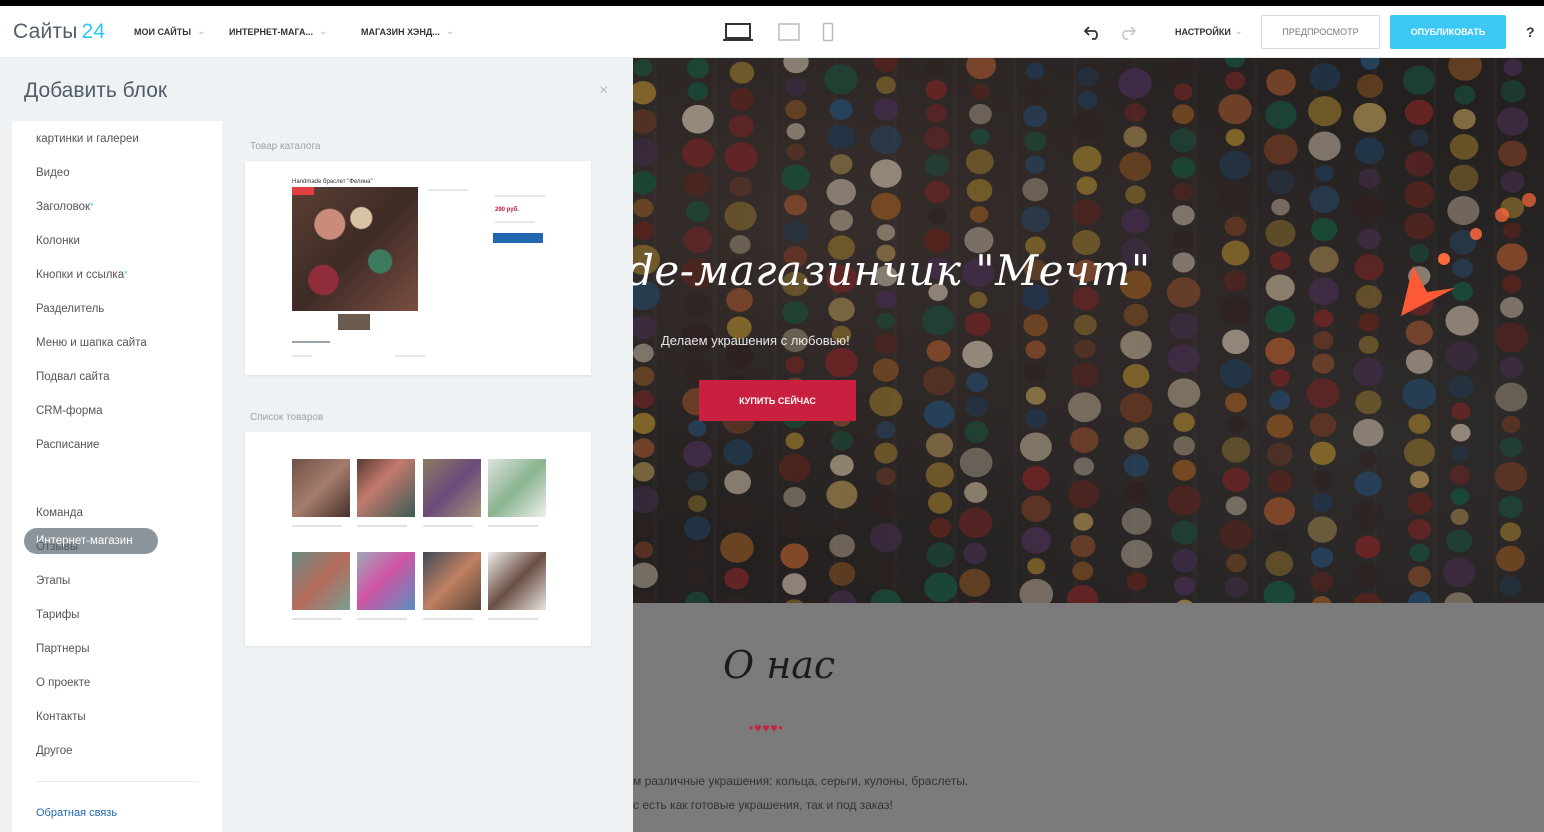  Describe the element at coordinates (1320, 32) in the screenshot. I see `preview-button: ПРЕДПРОСМОТР` at that location.